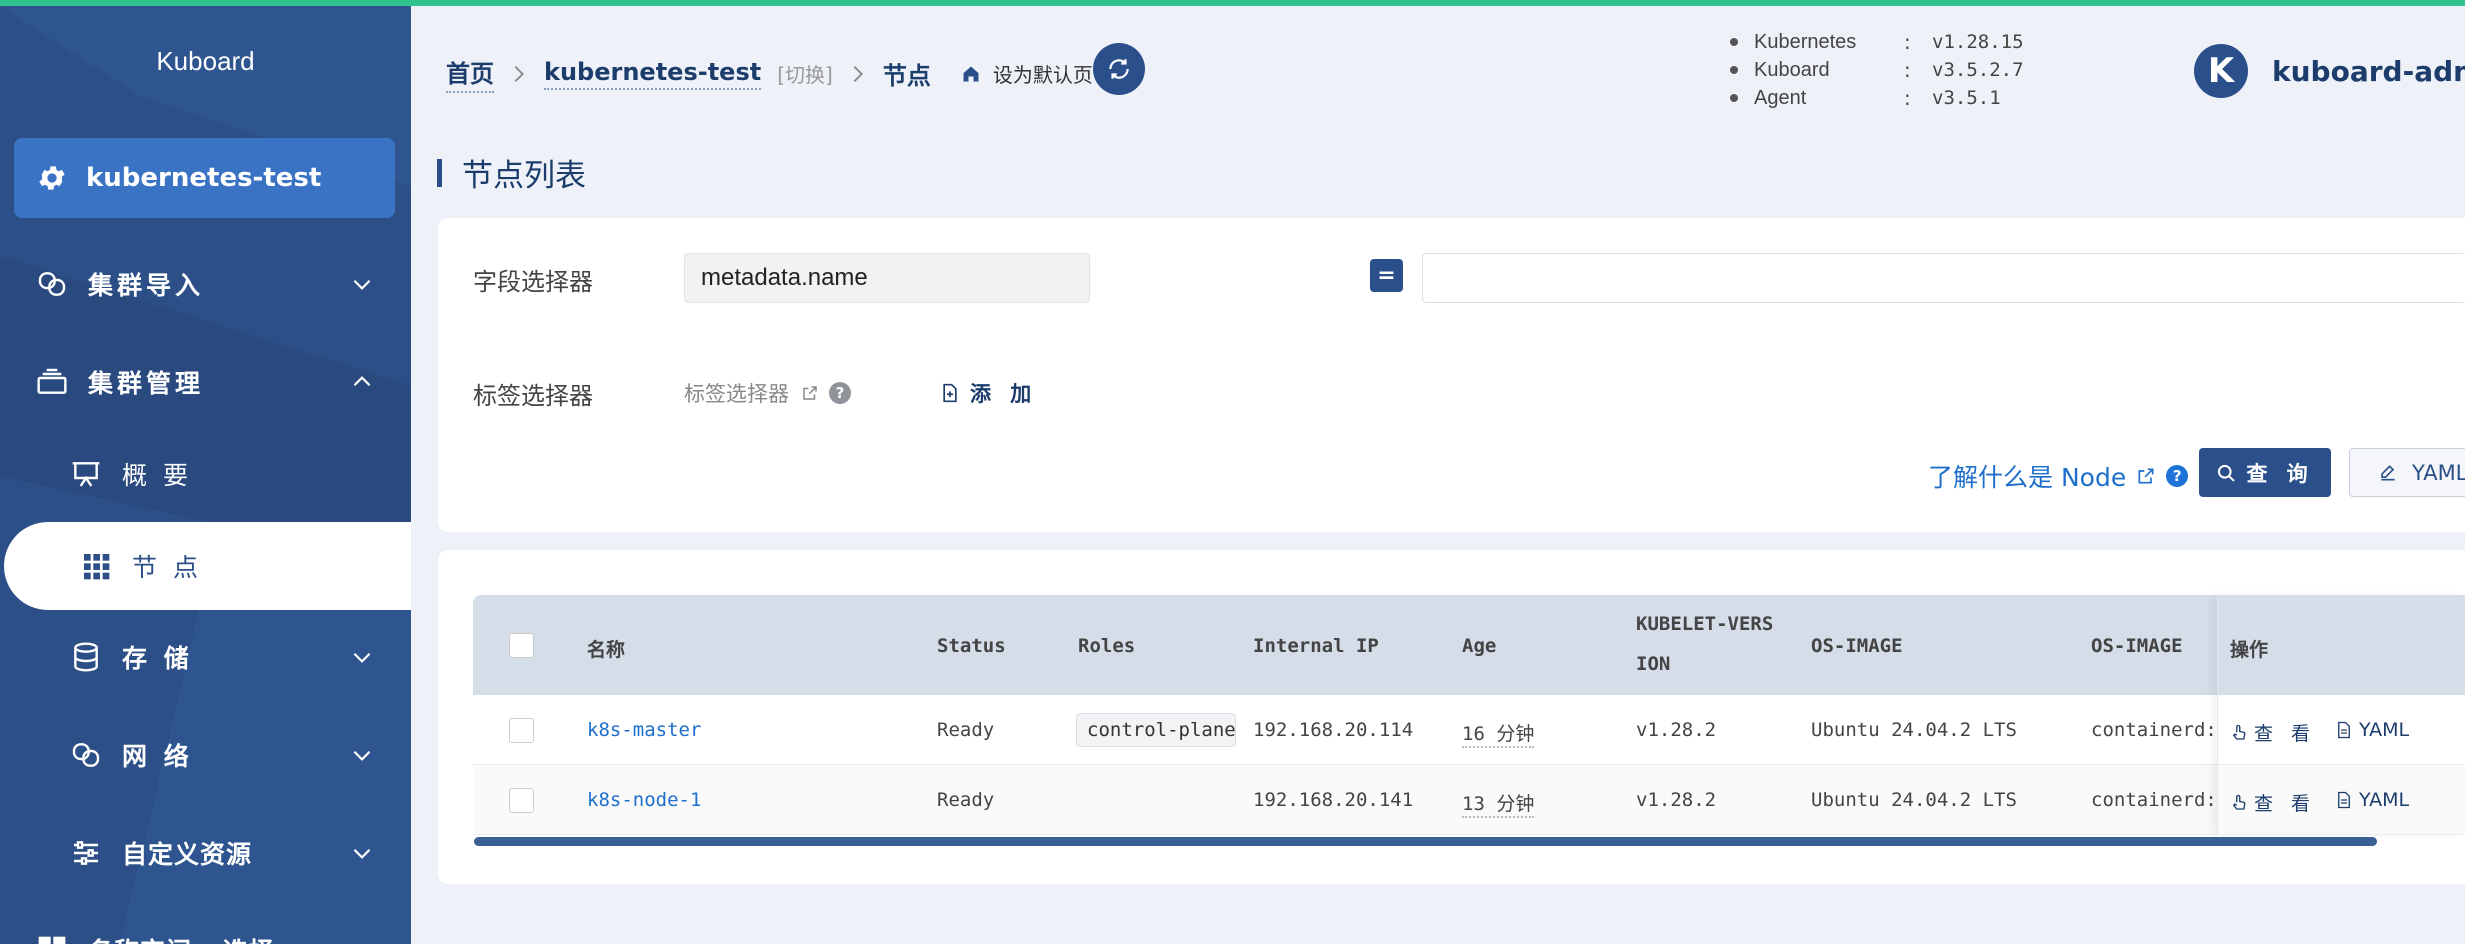 The image size is (2465, 944). Describe the element at coordinates (1333, 730) in the screenshot. I see `node-ip: 192.168.20.114` at that location.